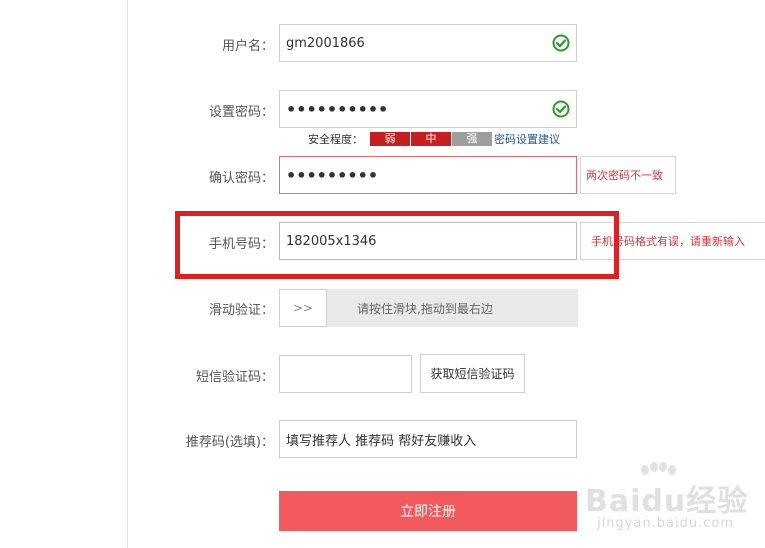 This screenshot has width=765, height=548. What do you see at coordinates (381, 441) in the screenshot?
I see `referral-placeholder: 填写推荐人 推荐码 帮好友赚收入` at bounding box center [381, 441].